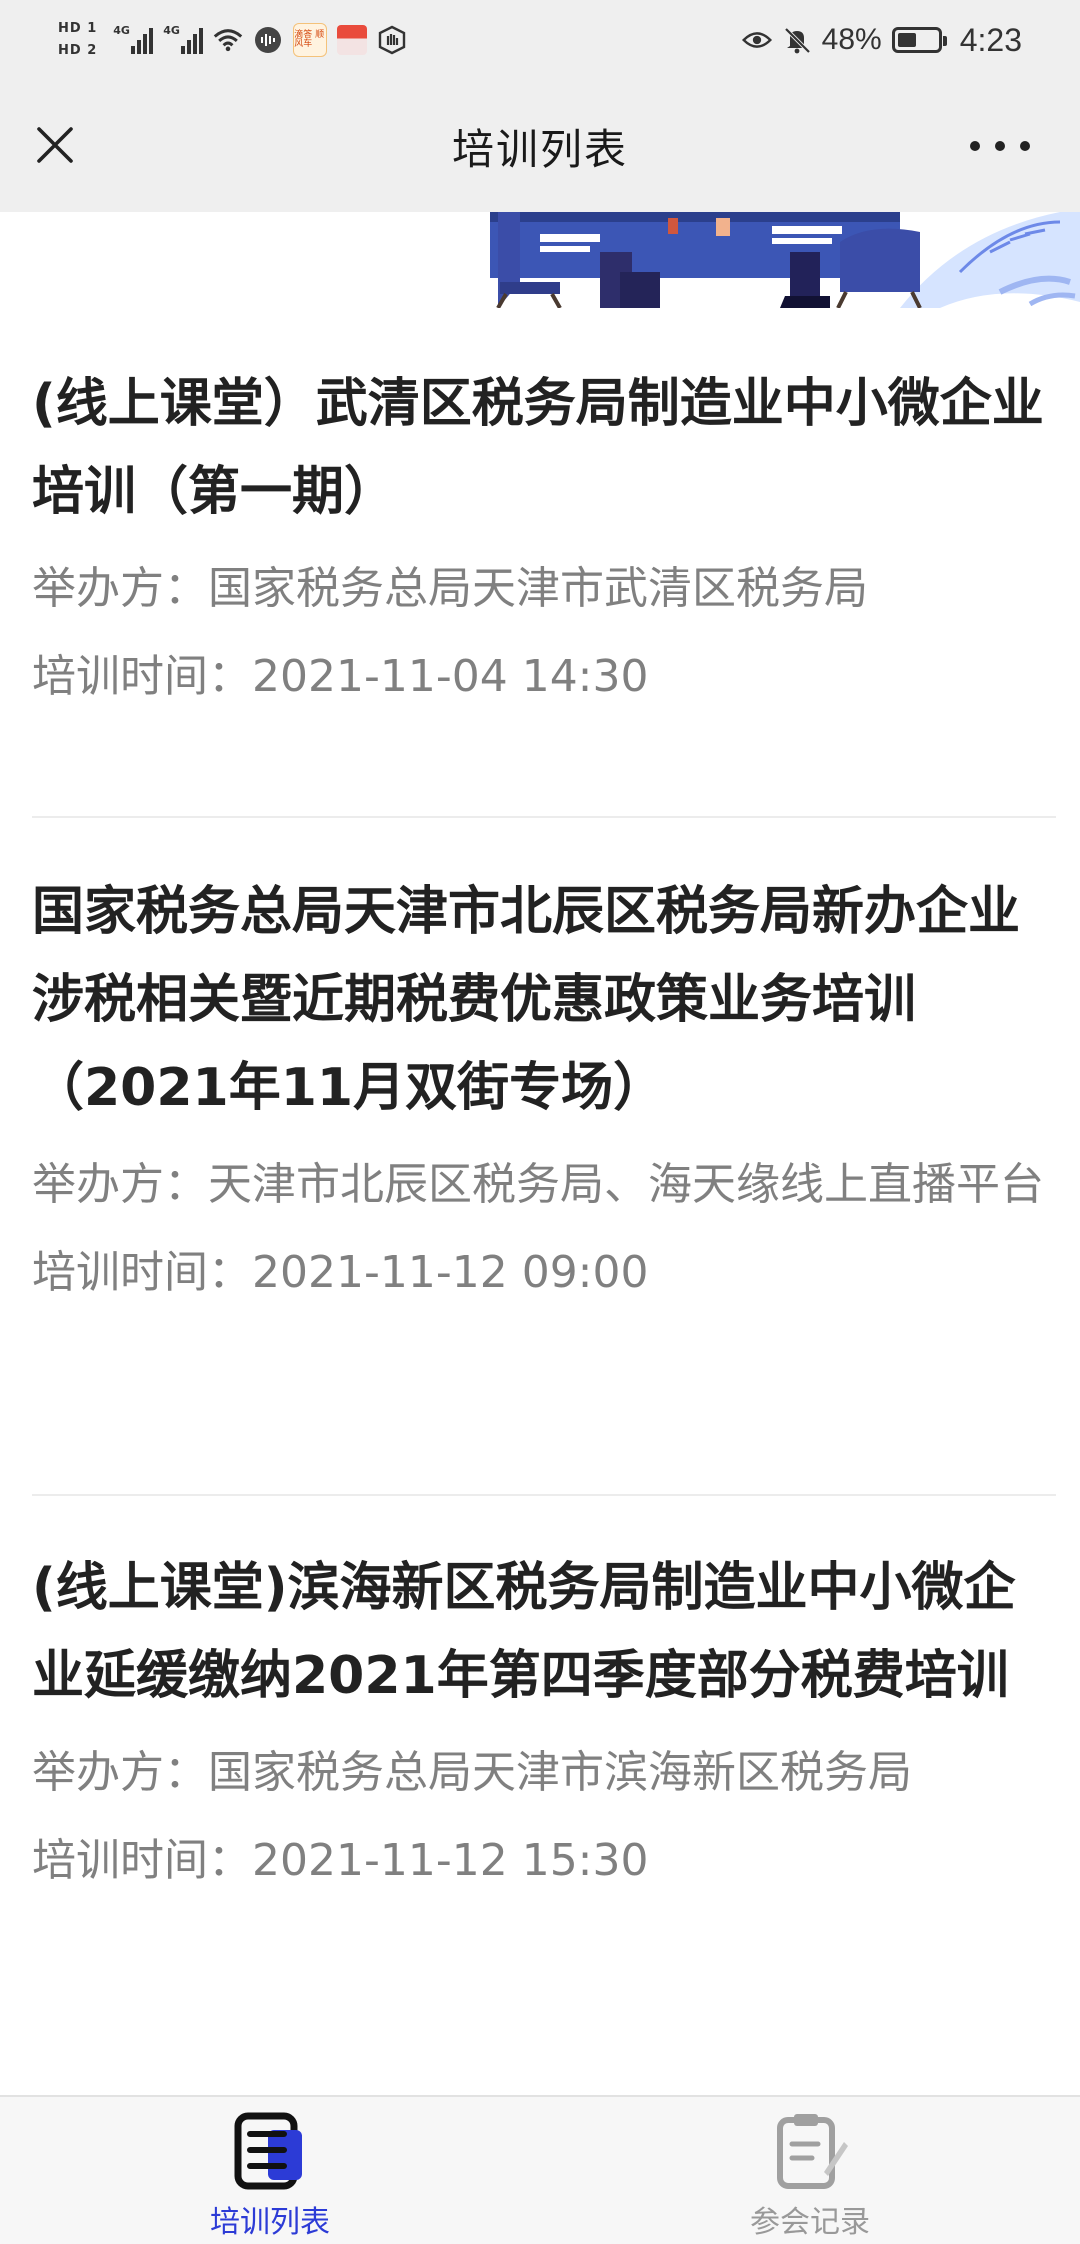 The width and height of the screenshot is (1080, 2244). I want to click on organizer-value: 天津市北辰区税务局、海天缘线上直播平台, so click(626, 1184).